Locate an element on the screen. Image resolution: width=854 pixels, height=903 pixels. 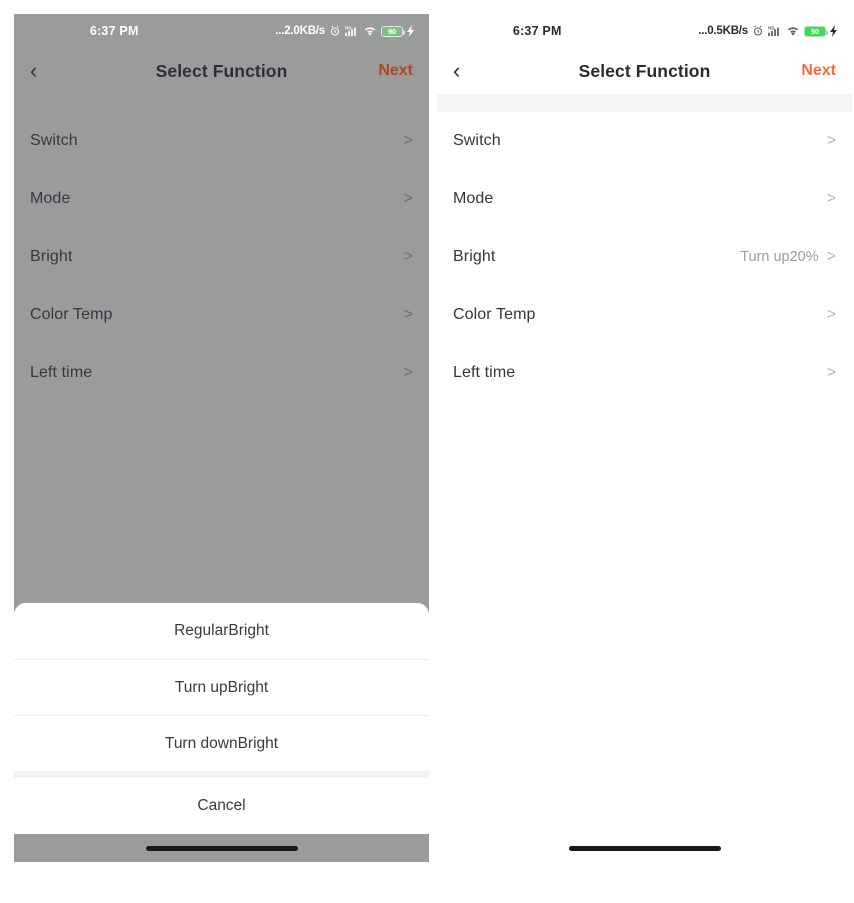
list-item-value: Turn up20% is located at coordinates (779, 257).